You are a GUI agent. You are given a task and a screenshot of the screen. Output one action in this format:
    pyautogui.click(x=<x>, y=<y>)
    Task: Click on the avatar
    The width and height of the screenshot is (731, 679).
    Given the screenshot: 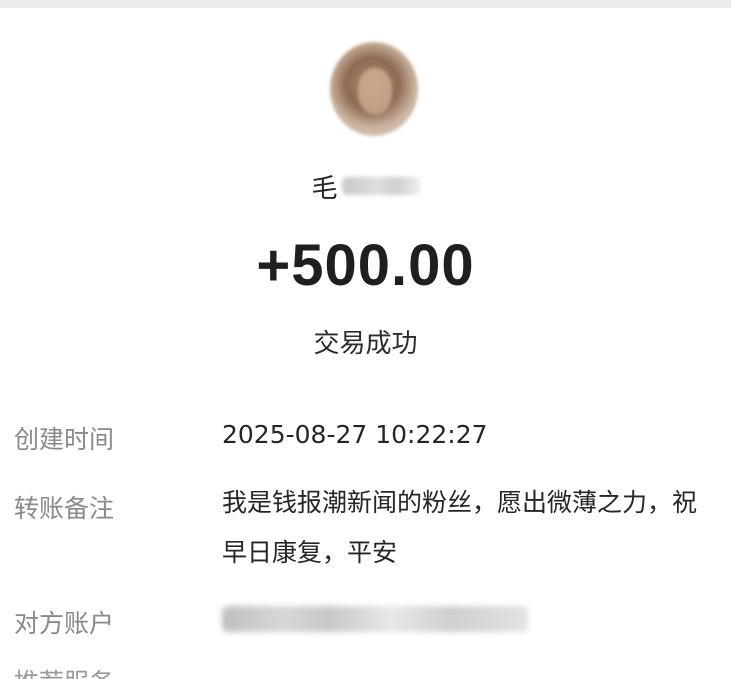 What is the action you would take?
    pyautogui.click(x=374, y=89)
    